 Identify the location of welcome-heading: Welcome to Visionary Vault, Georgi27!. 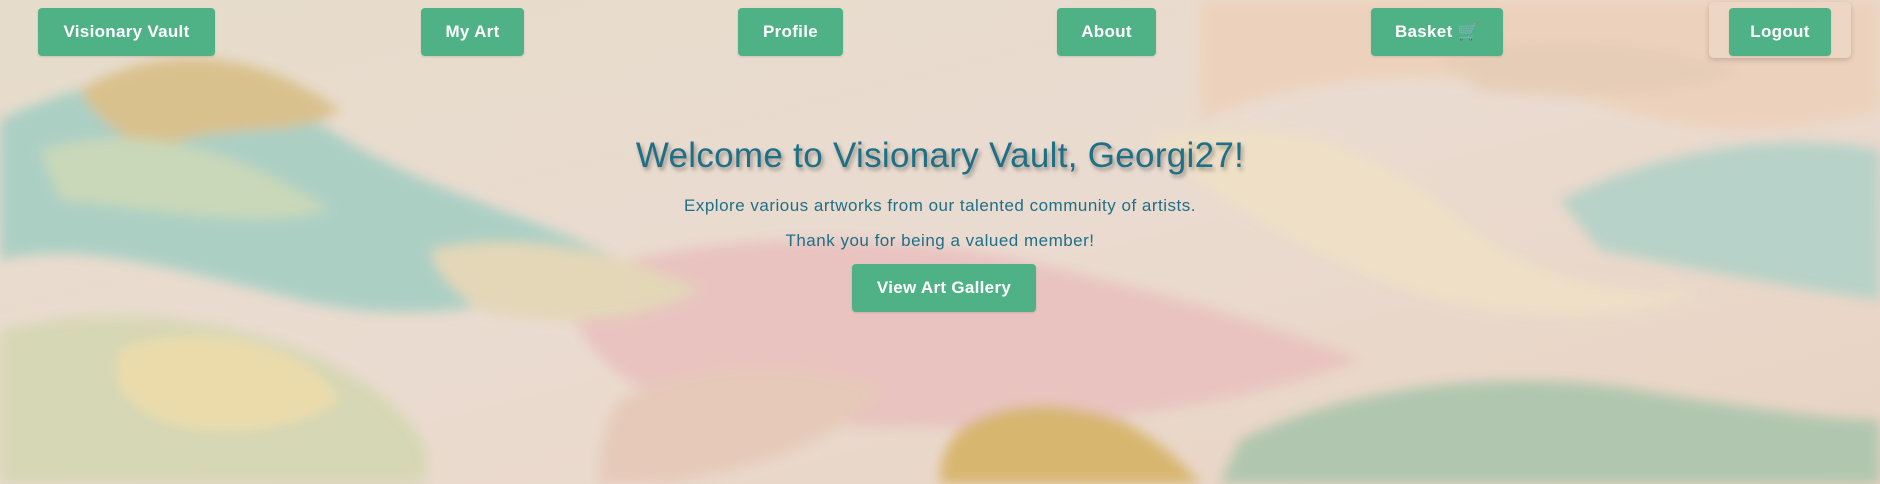
(940, 155).